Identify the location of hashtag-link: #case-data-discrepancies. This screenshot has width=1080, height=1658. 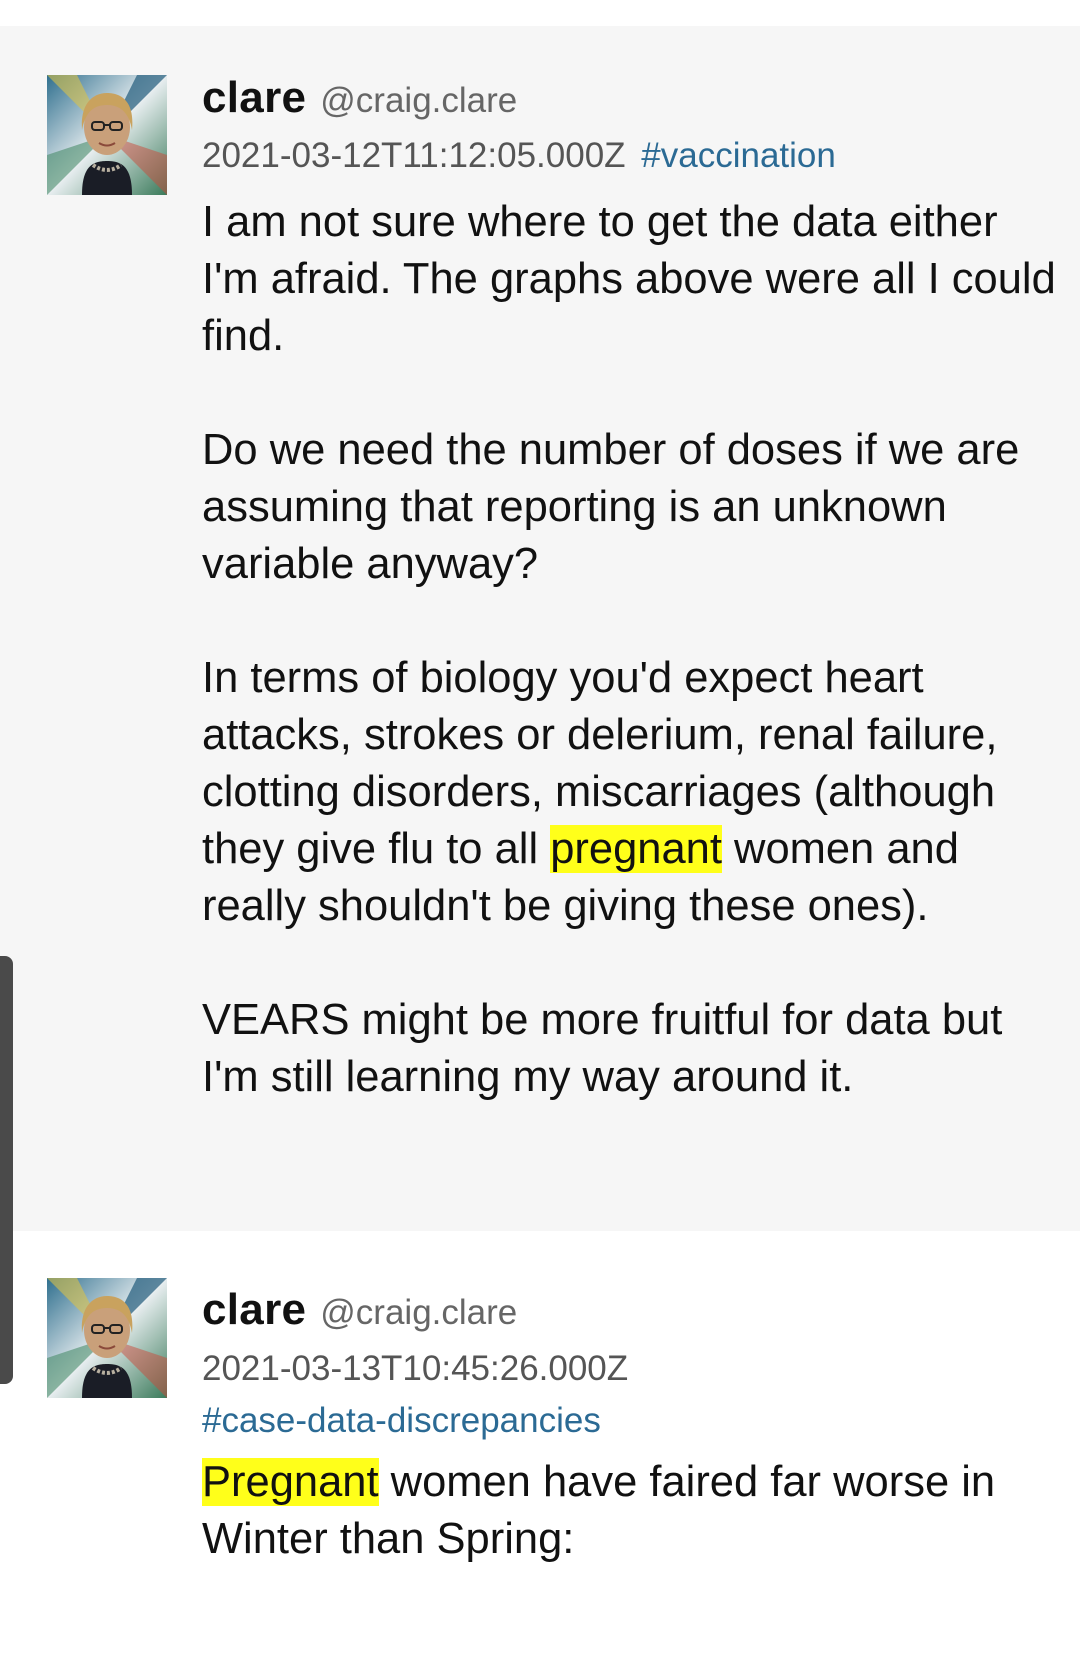
(401, 1421).